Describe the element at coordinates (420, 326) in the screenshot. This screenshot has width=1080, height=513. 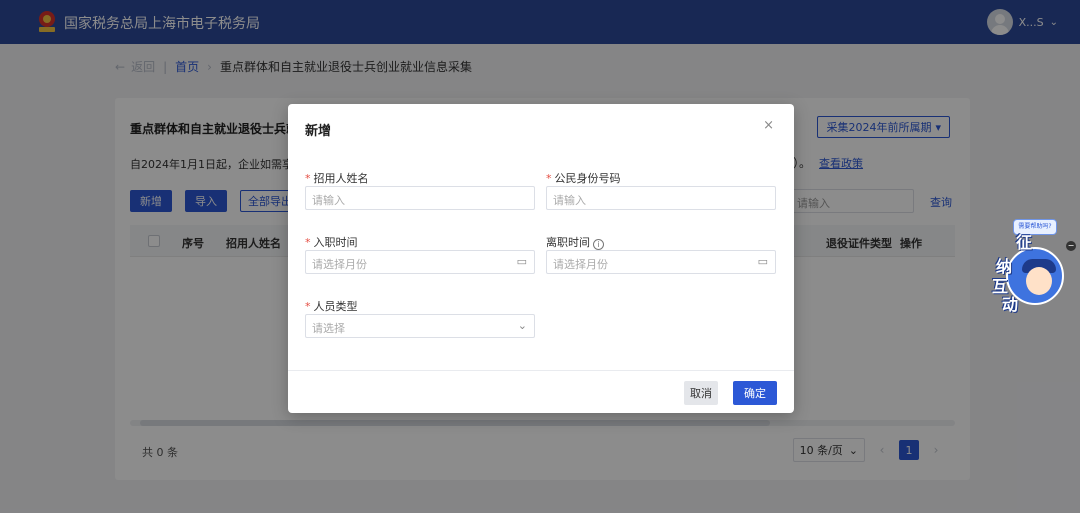
I see `person-type-select: 请选择 ⌄` at that location.